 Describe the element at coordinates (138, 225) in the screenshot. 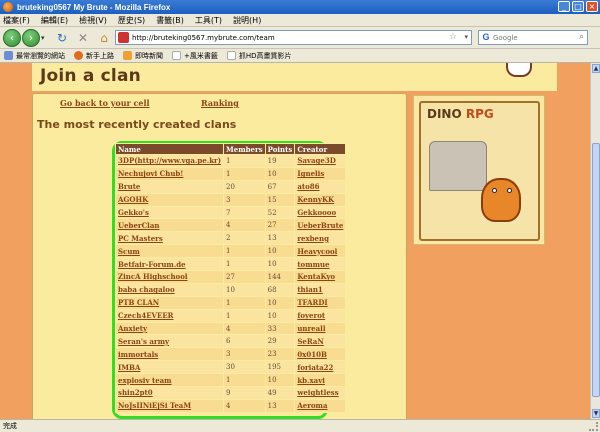

I see `clan-link: UeberClan` at that location.